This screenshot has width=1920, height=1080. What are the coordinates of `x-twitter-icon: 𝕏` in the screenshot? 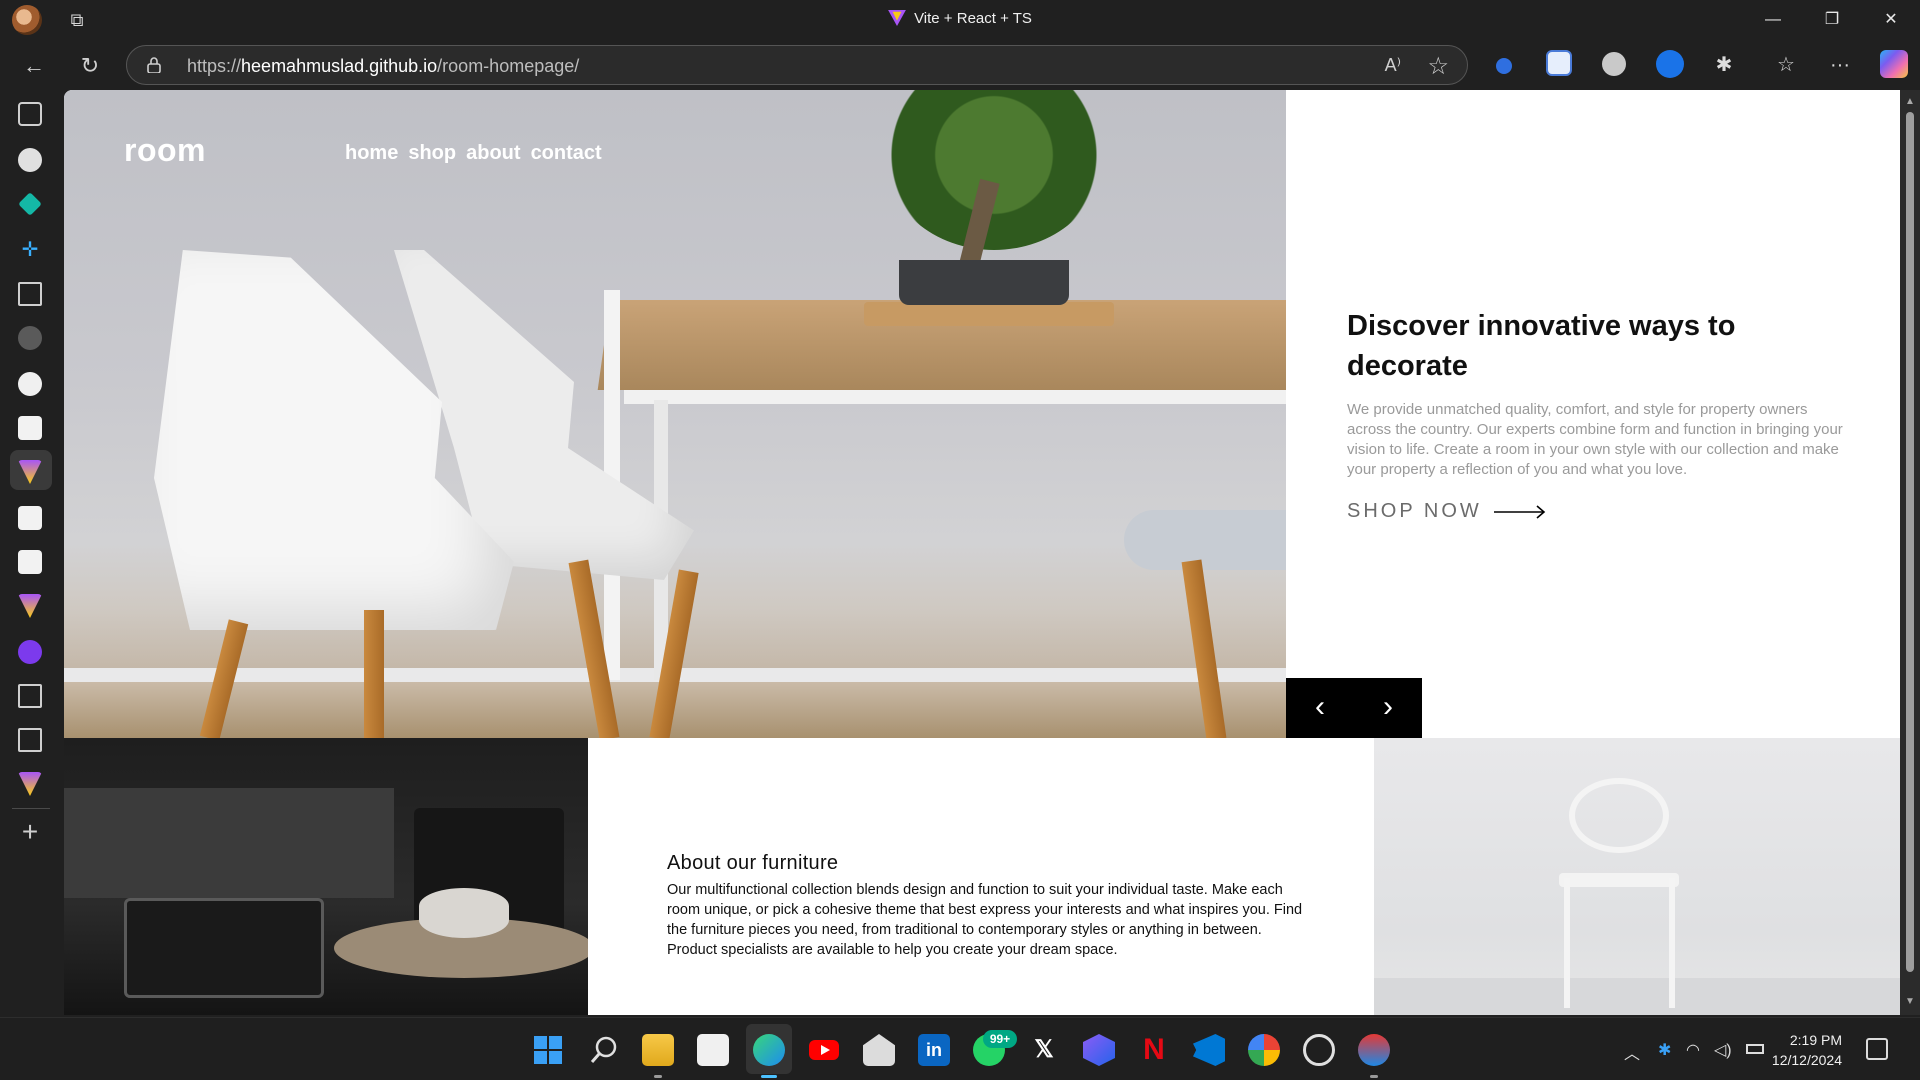 It's located at (1044, 1050).